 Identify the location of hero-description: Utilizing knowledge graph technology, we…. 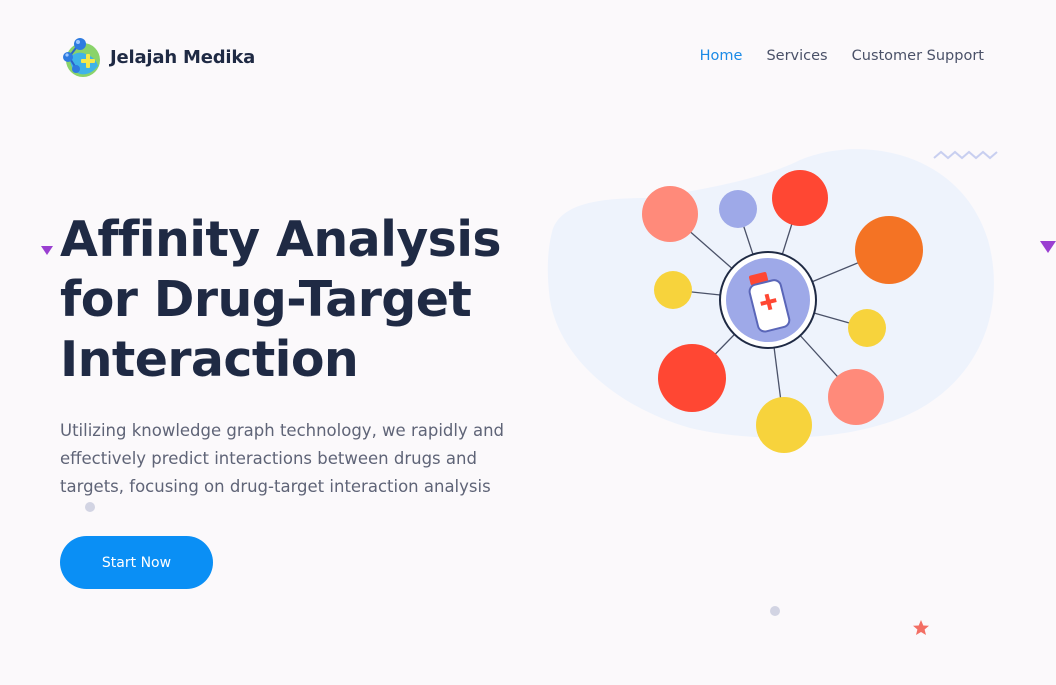
(295, 459).